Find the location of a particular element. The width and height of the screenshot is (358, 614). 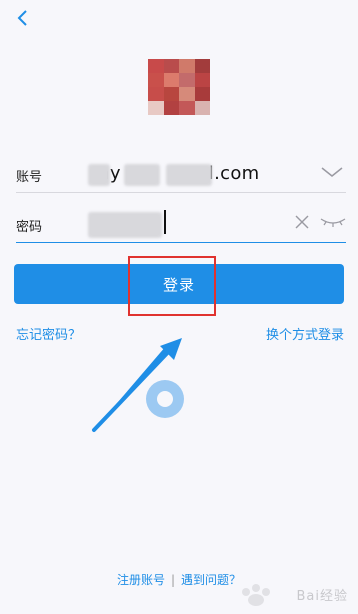

highlight-box is located at coordinates (172, 286).